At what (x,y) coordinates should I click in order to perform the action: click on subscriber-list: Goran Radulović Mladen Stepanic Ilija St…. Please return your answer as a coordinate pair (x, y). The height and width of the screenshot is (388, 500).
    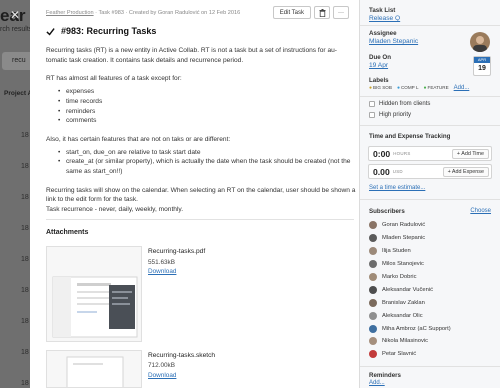
    Looking at the image, I should click on (410, 290).